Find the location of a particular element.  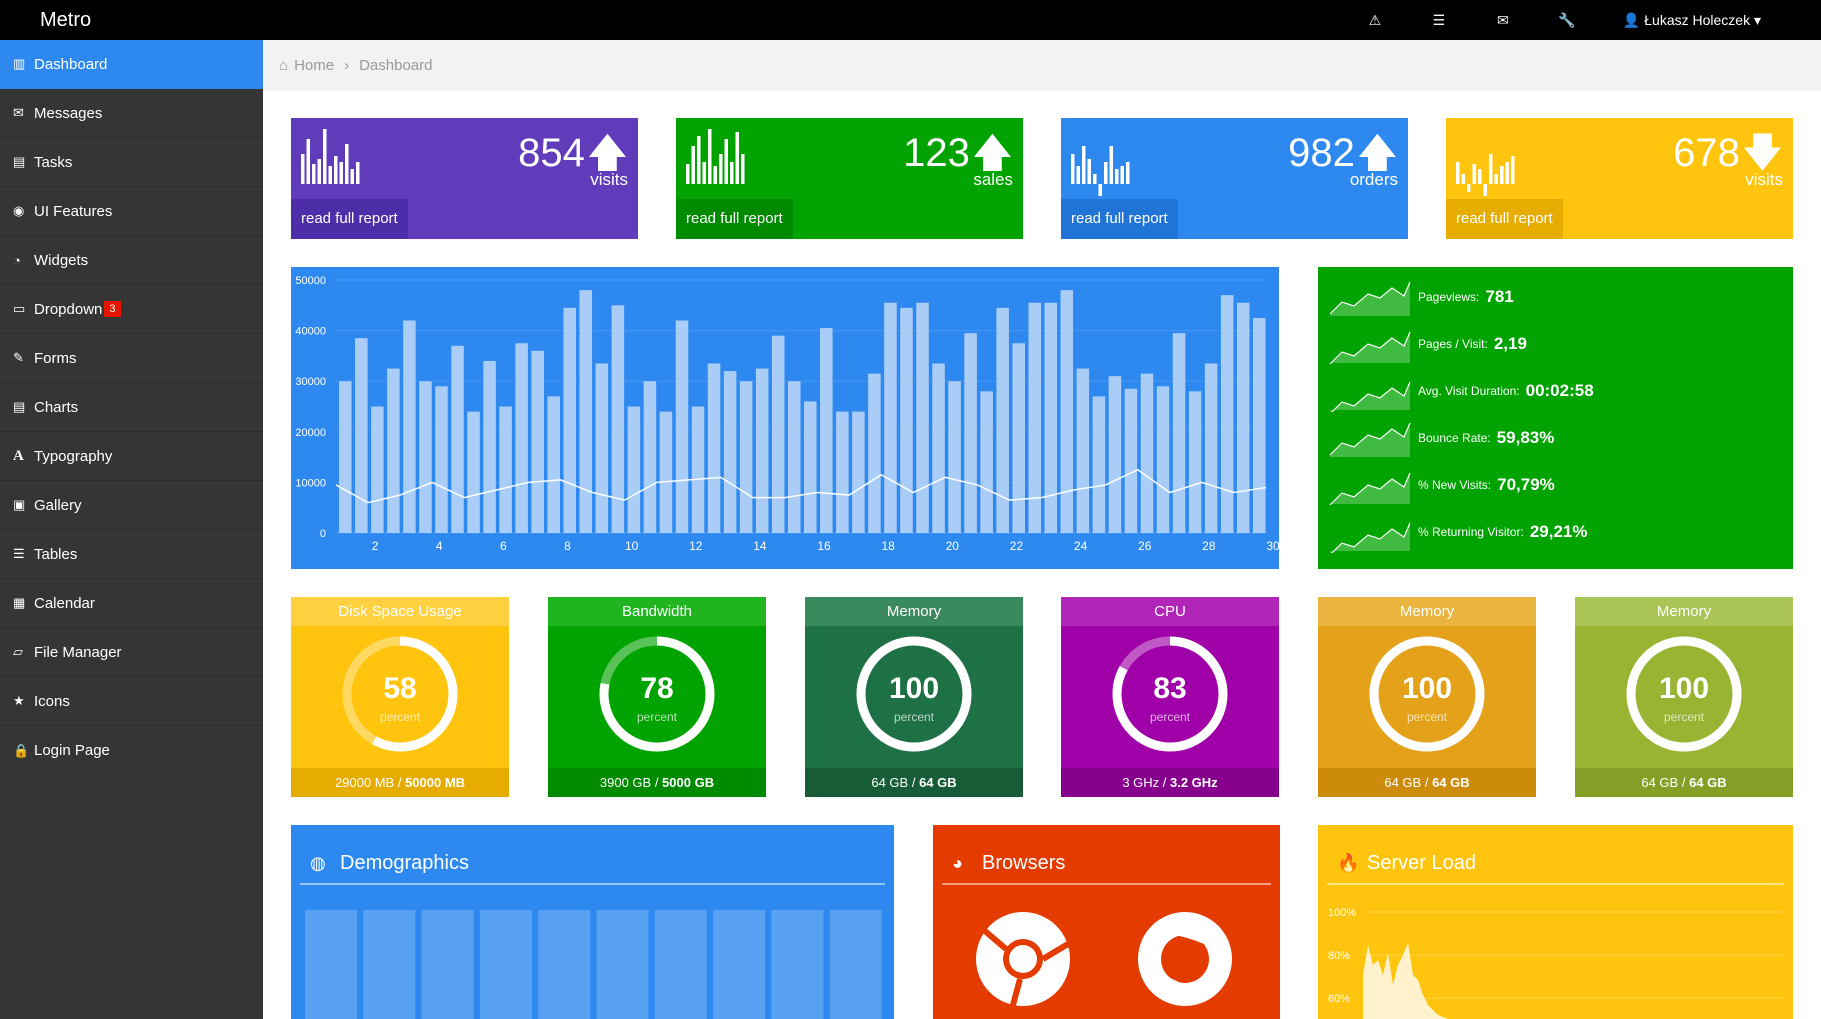

brand-logo: Metro is located at coordinates (65, 20).